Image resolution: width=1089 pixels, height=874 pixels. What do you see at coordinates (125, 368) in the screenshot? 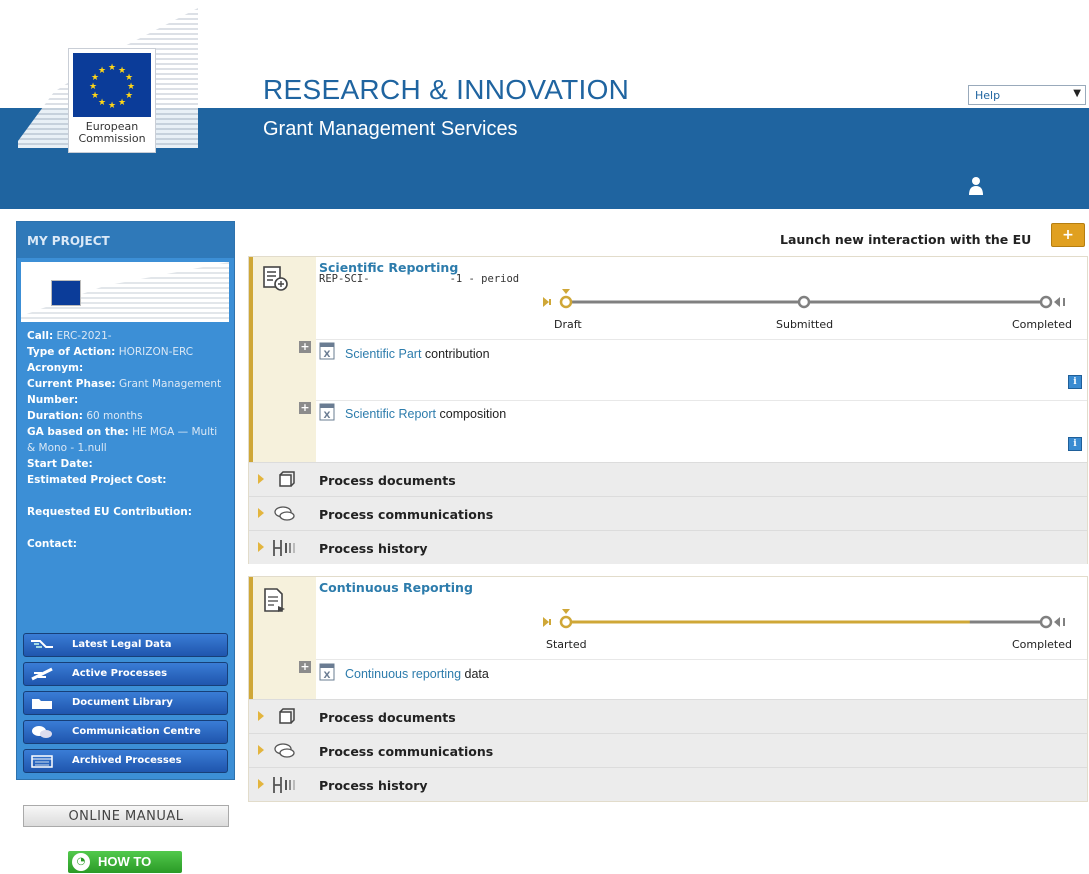
I see `field-acronym: Acronym:` at bounding box center [125, 368].